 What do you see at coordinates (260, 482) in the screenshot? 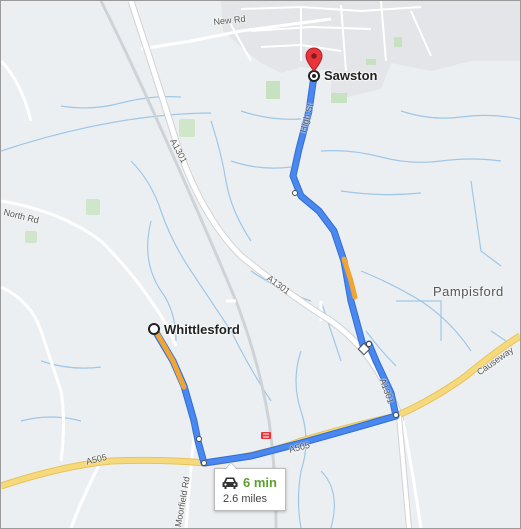
I see `route-duration: 6 min` at bounding box center [260, 482].